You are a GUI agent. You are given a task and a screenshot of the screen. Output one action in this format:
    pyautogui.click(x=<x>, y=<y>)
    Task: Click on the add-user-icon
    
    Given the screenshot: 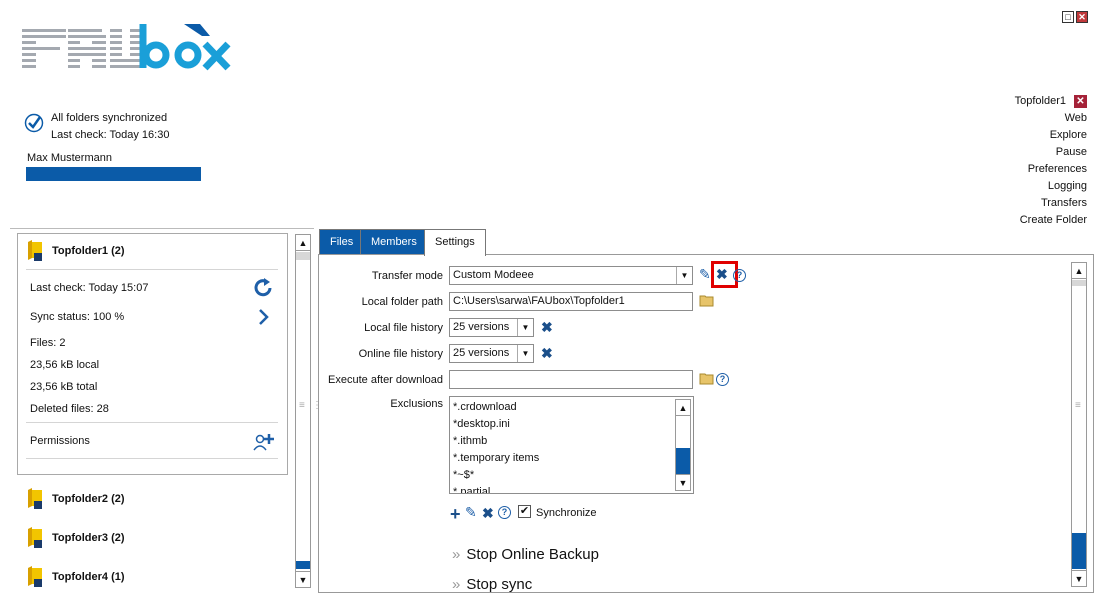 What is the action you would take?
    pyautogui.click(x=264, y=442)
    